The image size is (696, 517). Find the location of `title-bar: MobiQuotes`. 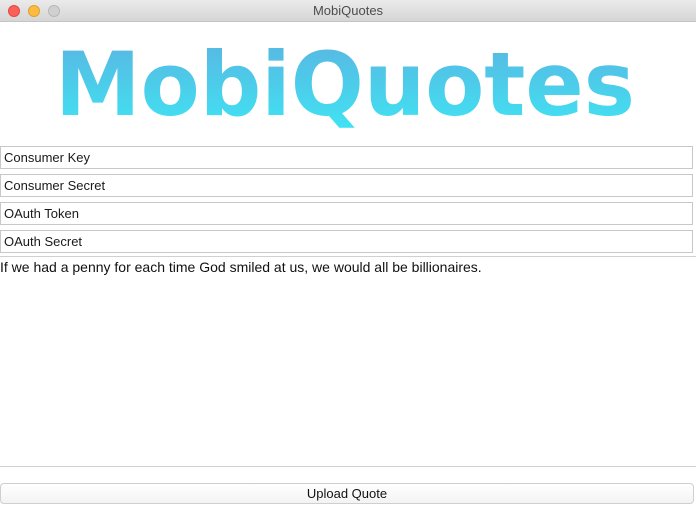

title-bar: MobiQuotes is located at coordinates (348, 11).